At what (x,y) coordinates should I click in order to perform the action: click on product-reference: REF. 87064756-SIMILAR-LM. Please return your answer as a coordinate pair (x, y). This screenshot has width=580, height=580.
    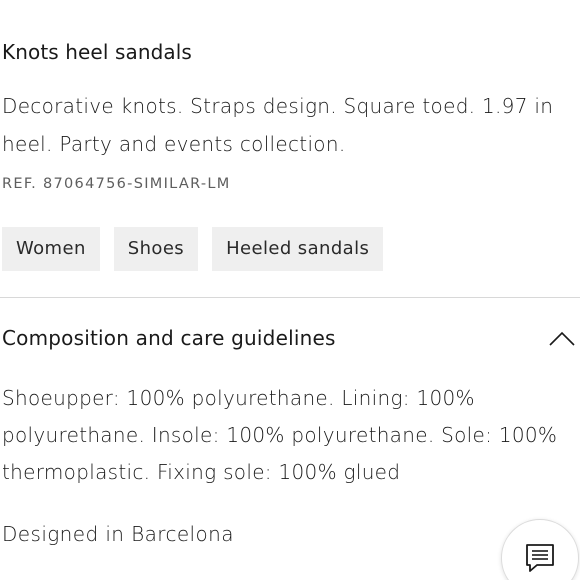
    Looking at the image, I should click on (116, 184).